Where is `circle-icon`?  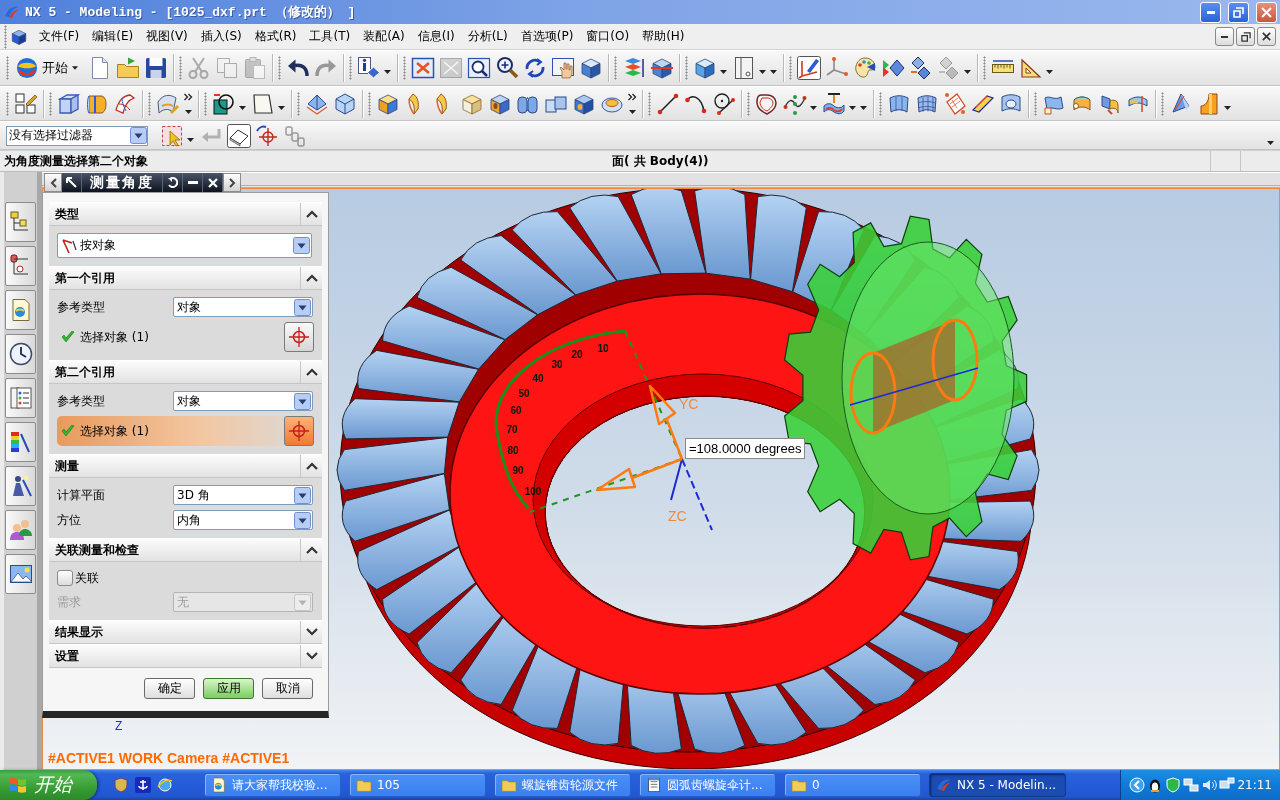 circle-icon is located at coordinates (724, 103).